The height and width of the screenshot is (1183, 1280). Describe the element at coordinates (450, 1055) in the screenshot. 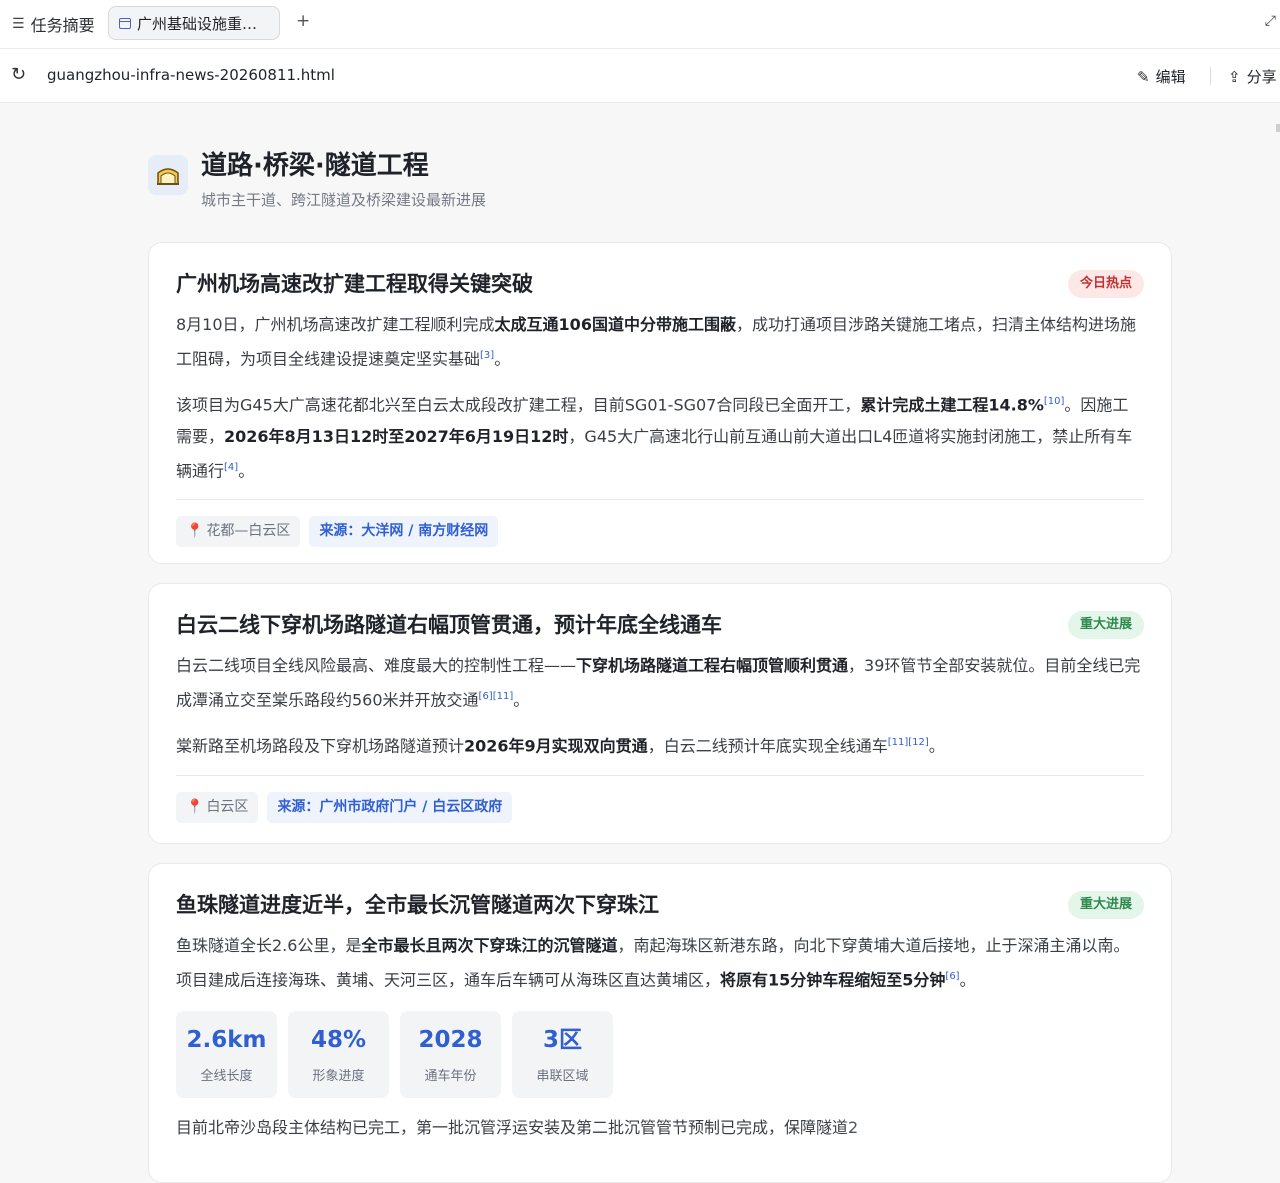

I see `stat-tile: 2028 通车年份` at that location.